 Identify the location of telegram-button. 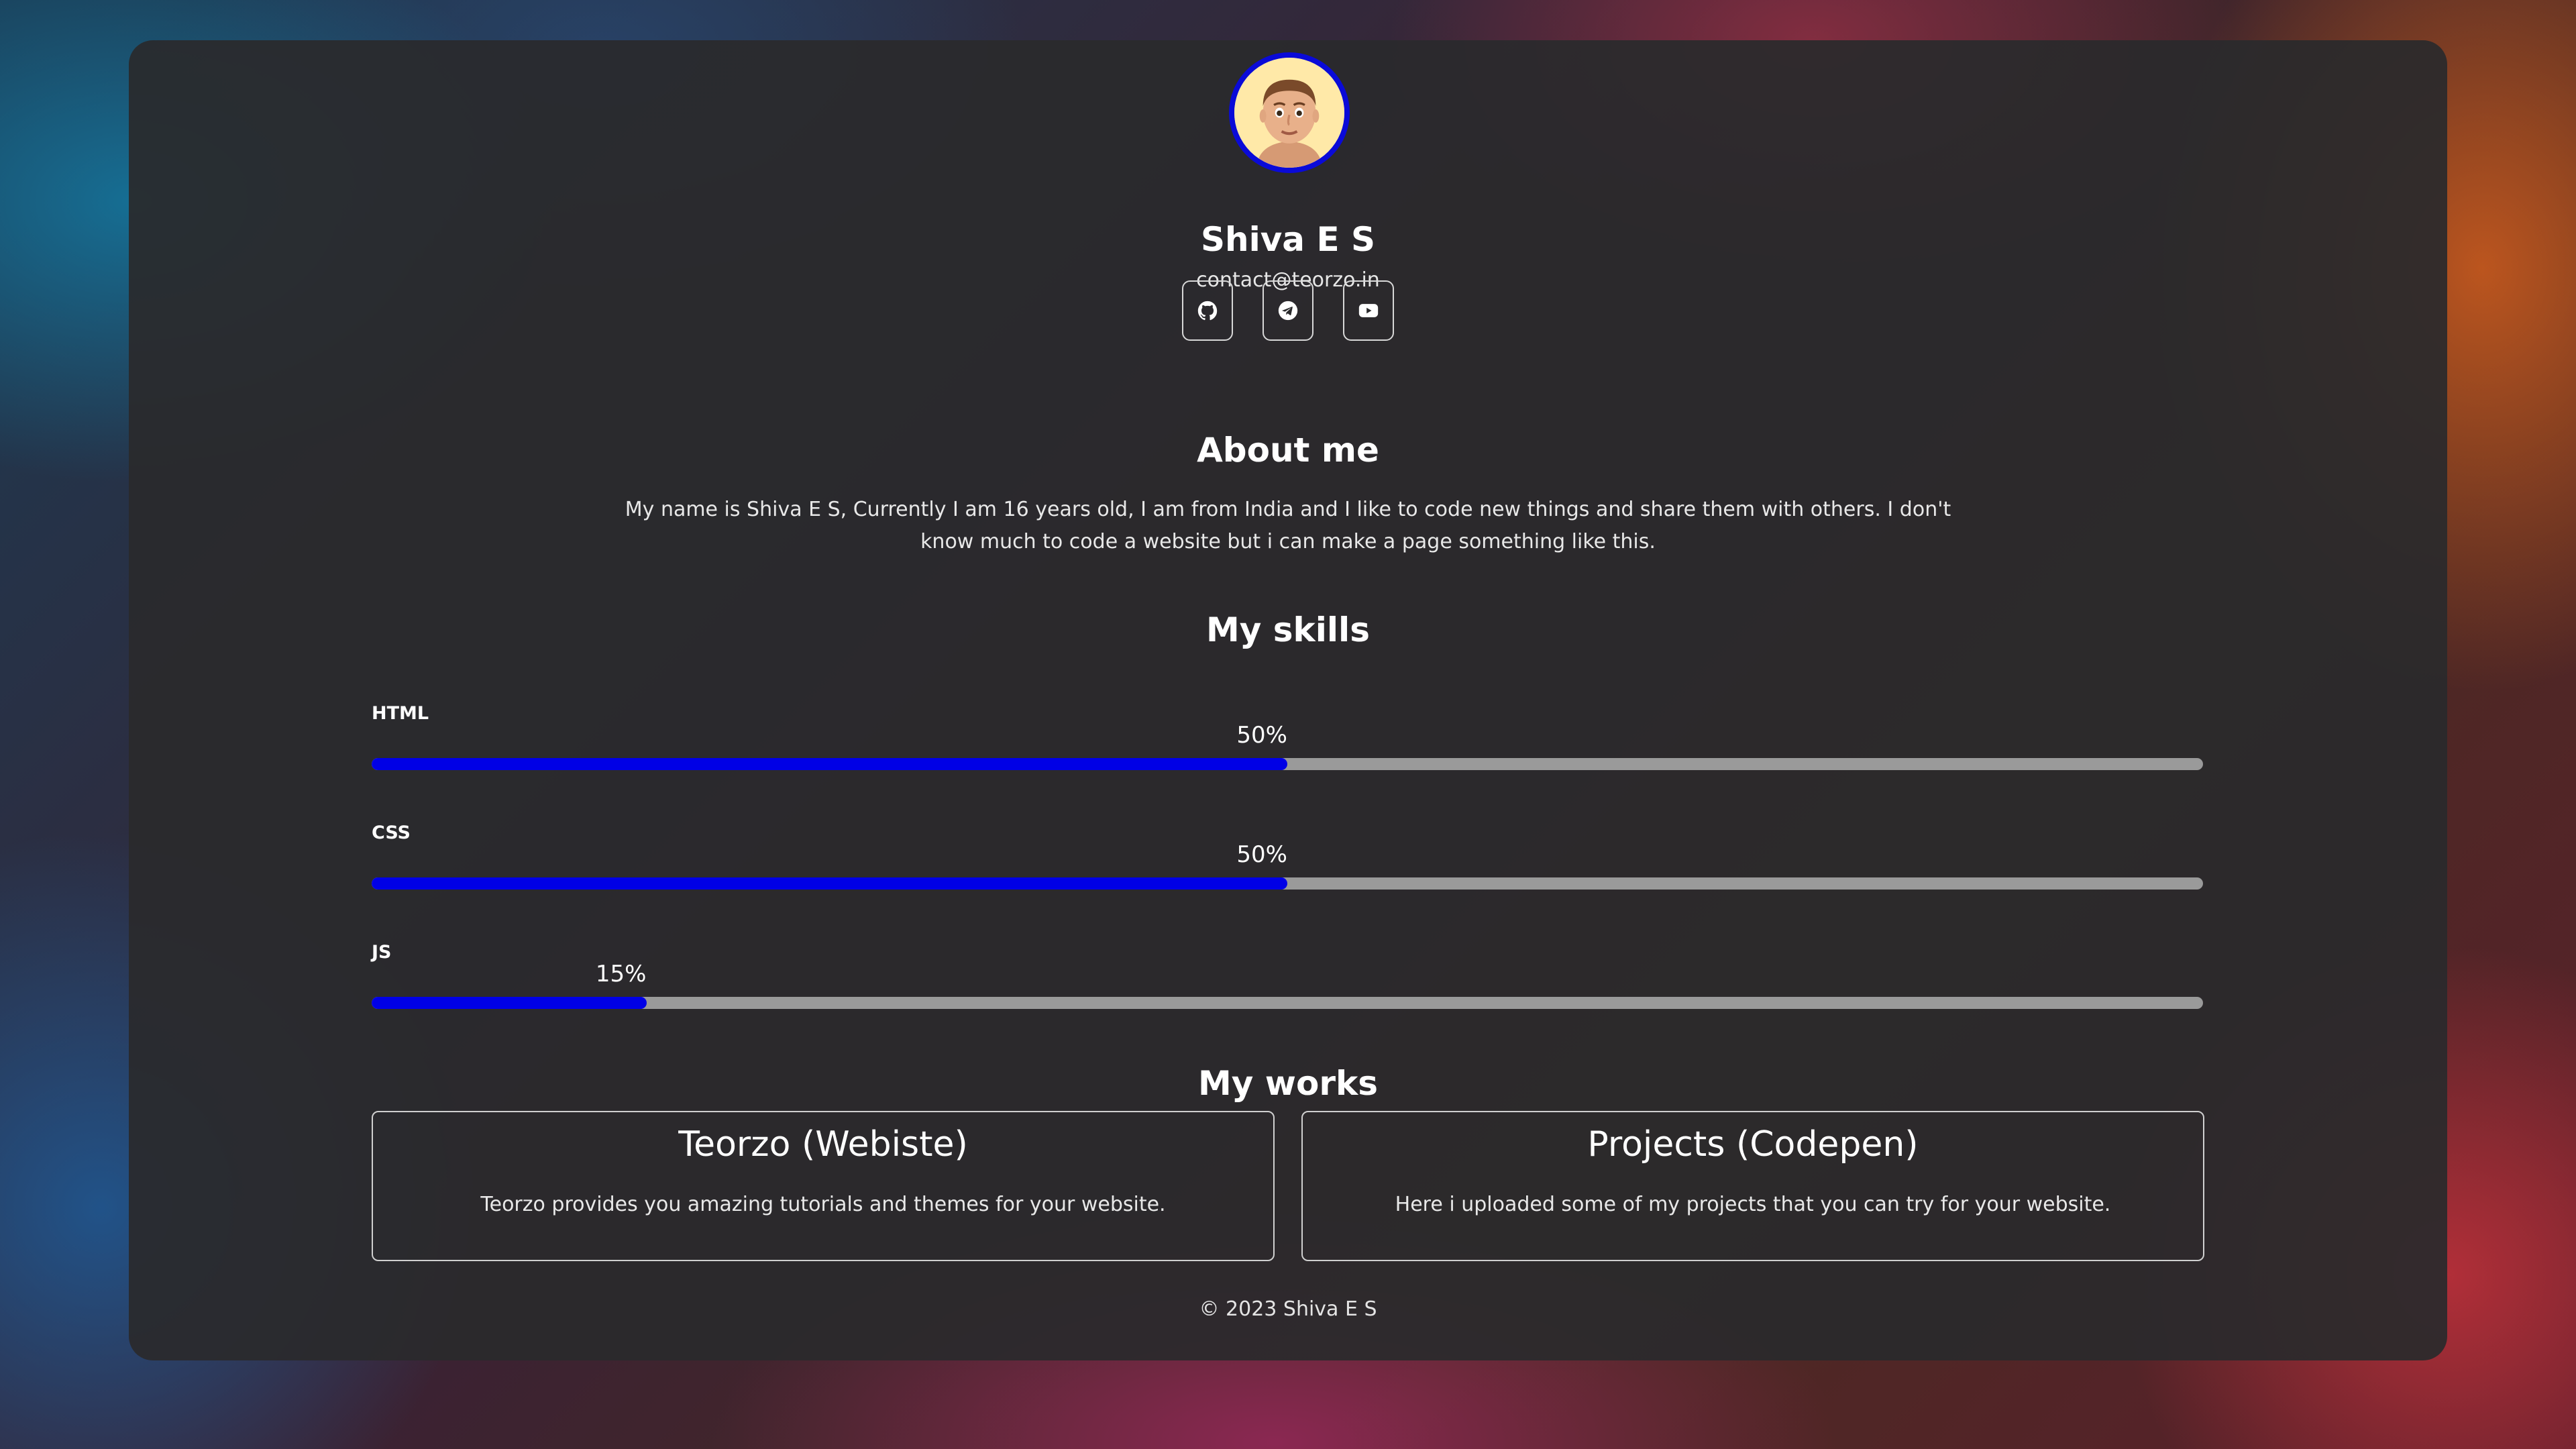
(1288, 310).